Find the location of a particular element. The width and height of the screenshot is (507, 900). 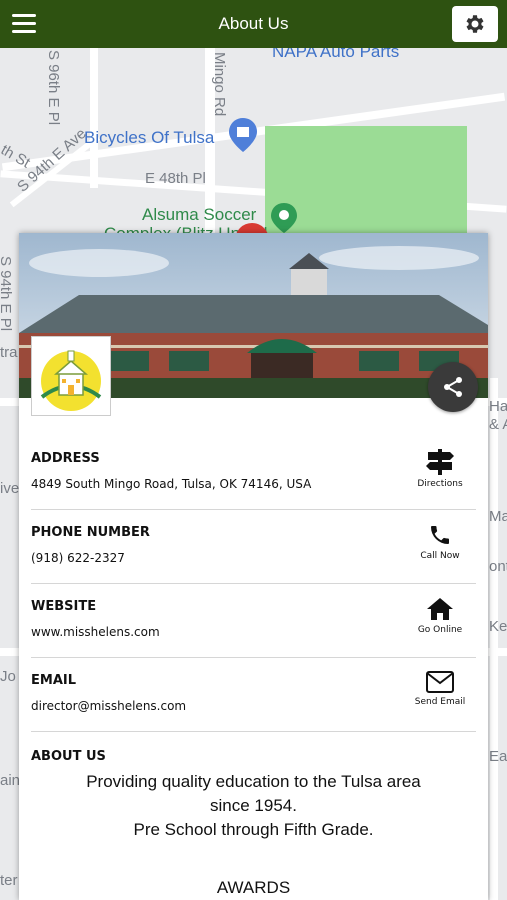

map-label-alsuma: Alsuma Soccer is located at coordinates (199, 215).